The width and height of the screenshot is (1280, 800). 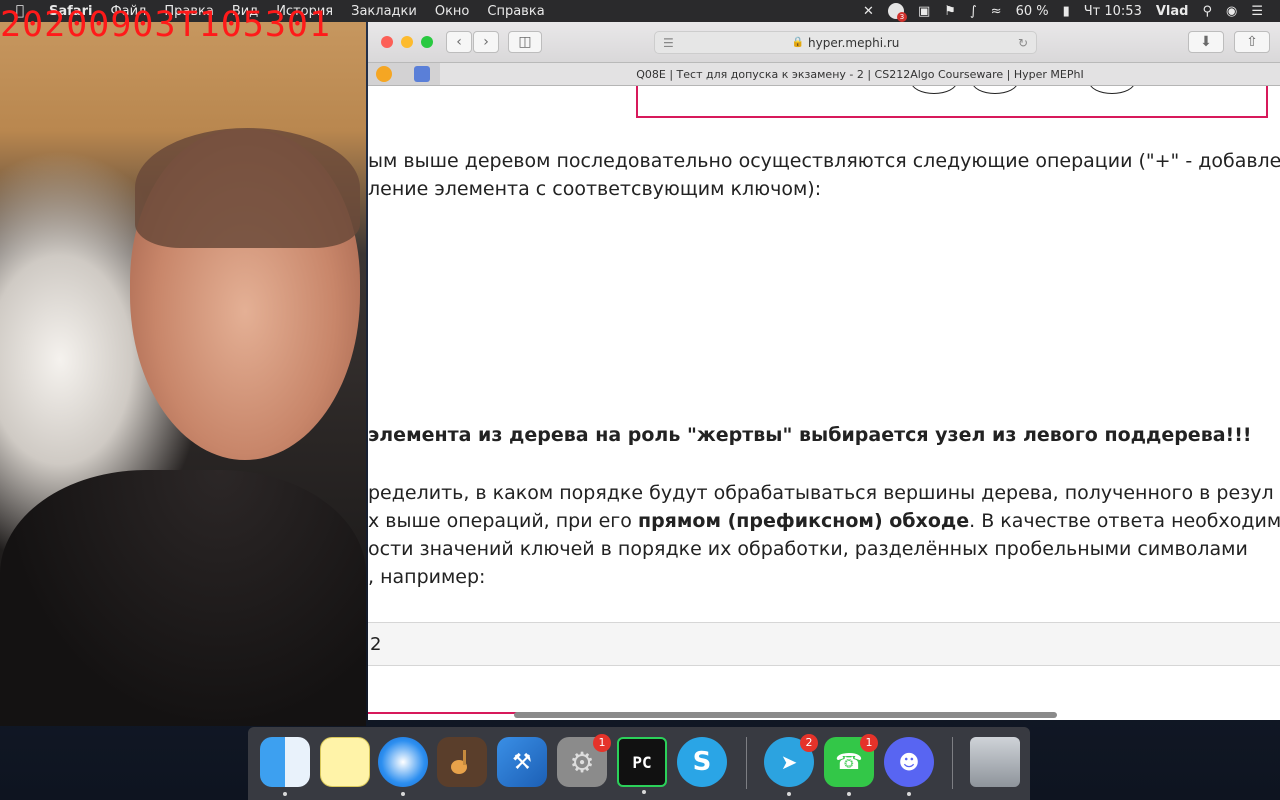 What do you see at coordinates (869, 743) in the screenshot?
I see `facetime-badge: 1` at bounding box center [869, 743].